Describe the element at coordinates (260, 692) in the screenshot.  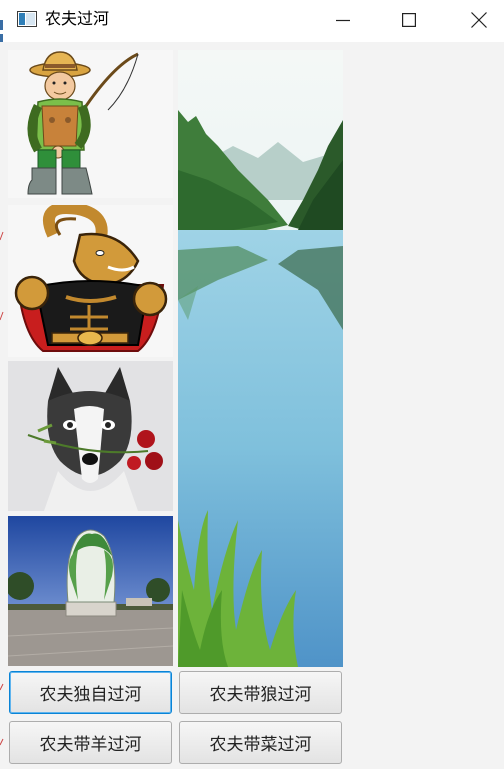
I see `farmer-wolf-button: 农夫带狼过河` at that location.